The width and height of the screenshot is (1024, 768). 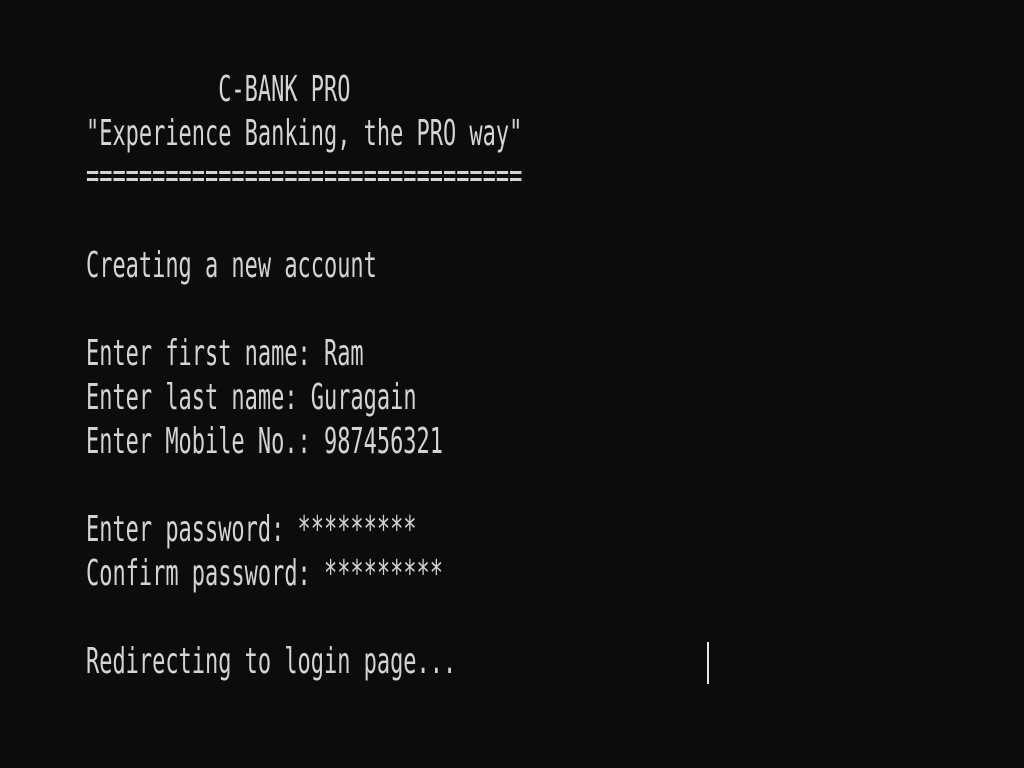 What do you see at coordinates (357, 529) in the screenshot?
I see `password-value: *********` at bounding box center [357, 529].